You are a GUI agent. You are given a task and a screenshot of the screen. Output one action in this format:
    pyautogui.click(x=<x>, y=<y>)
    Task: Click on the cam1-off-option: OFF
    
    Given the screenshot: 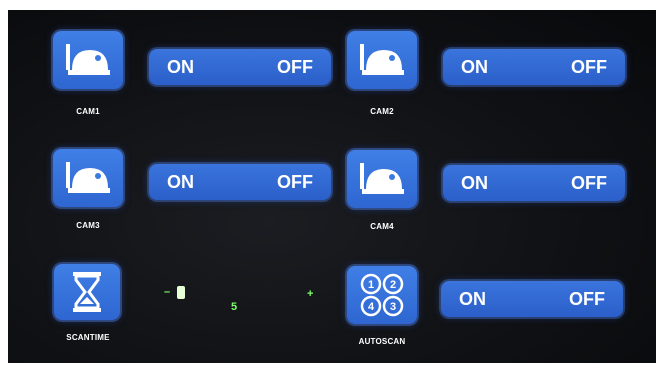 What is the action you would take?
    pyautogui.click(x=295, y=67)
    